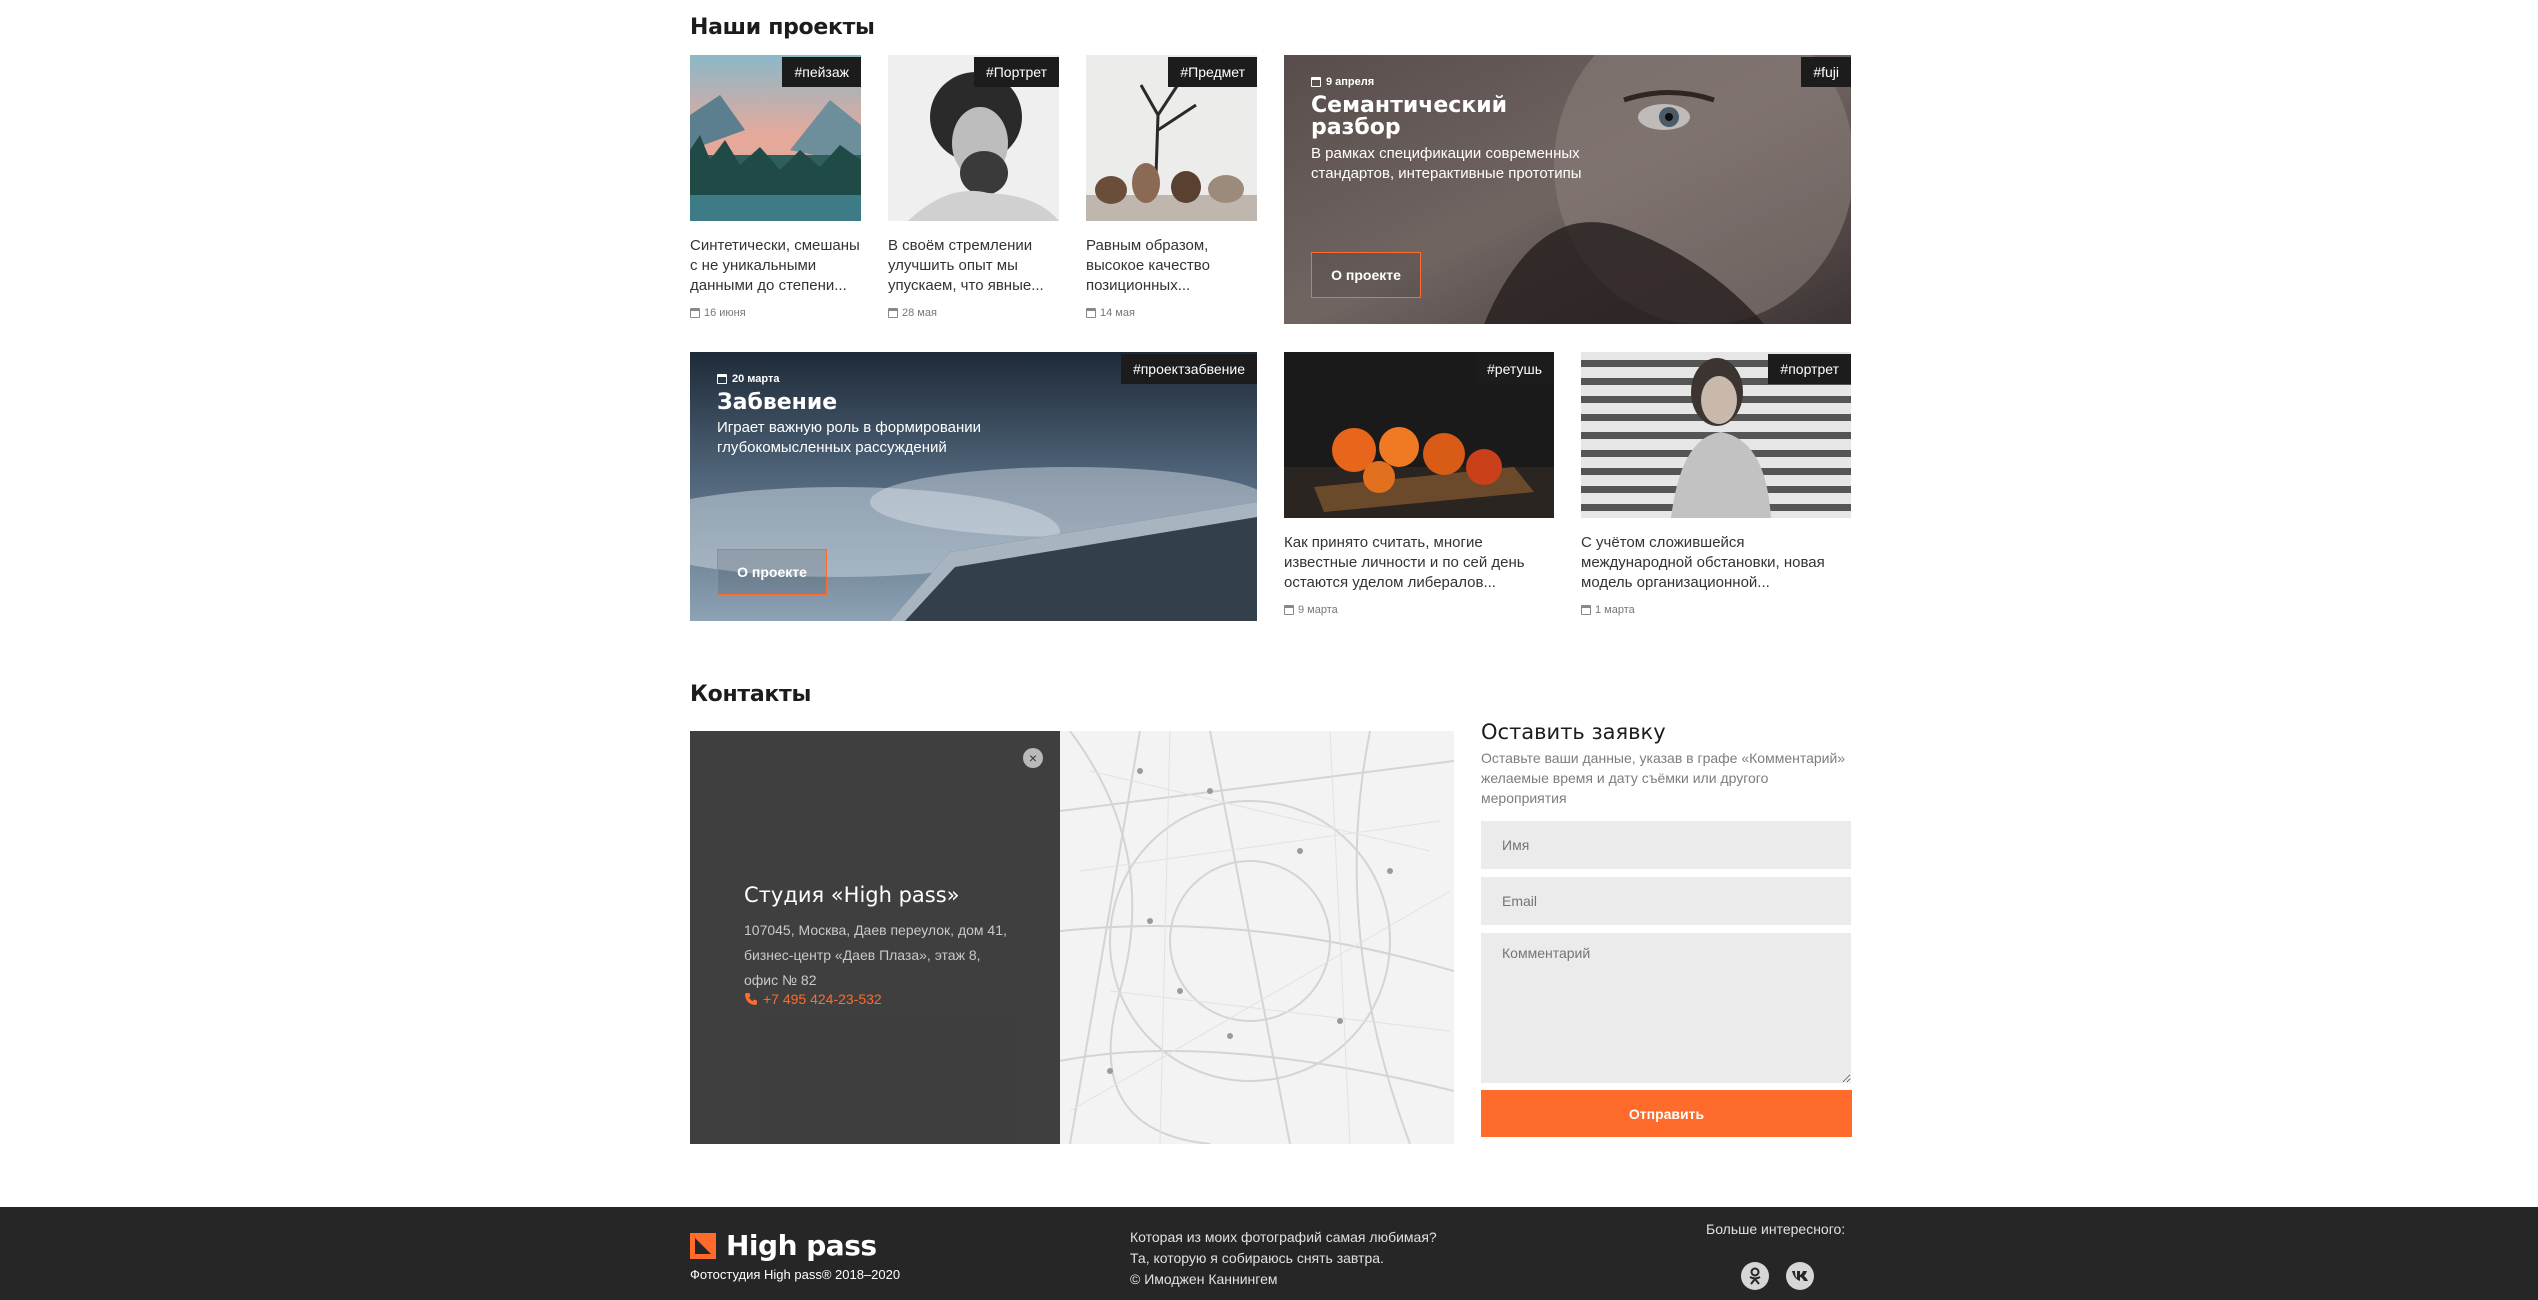  What do you see at coordinates (1016, 72) in the screenshot?
I see `project-tag: #Портрет` at bounding box center [1016, 72].